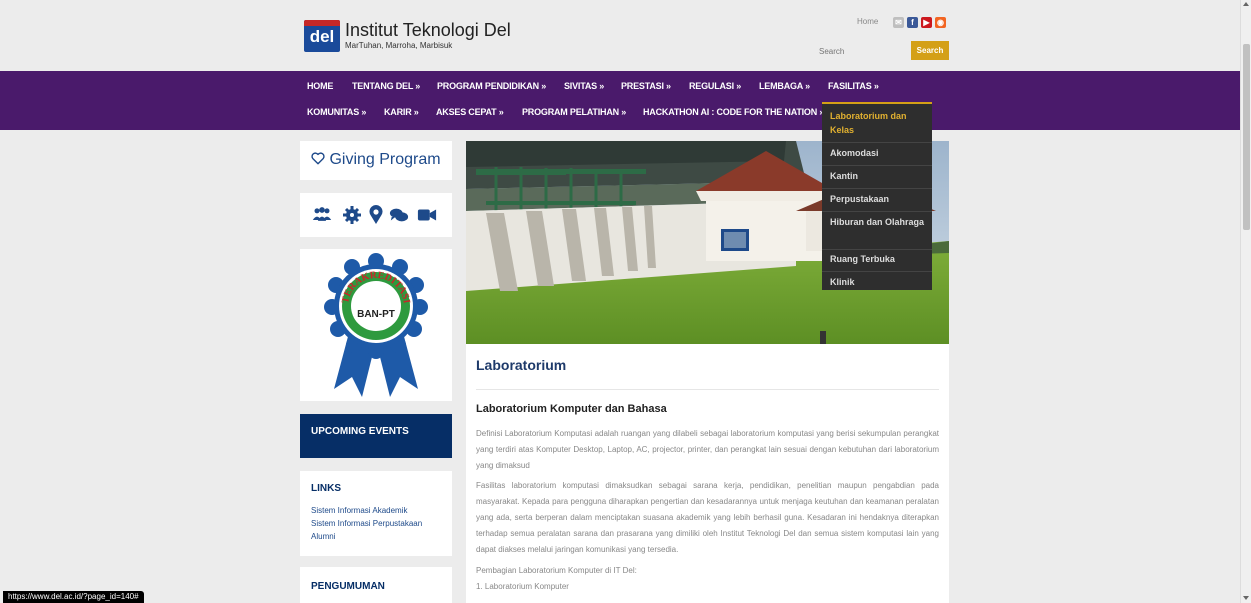 This screenshot has height=603, width=1251. Describe the element at coordinates (878, 199) in the screenshot. I see `dd-perpustakaan: Perpustakaan` at that location.